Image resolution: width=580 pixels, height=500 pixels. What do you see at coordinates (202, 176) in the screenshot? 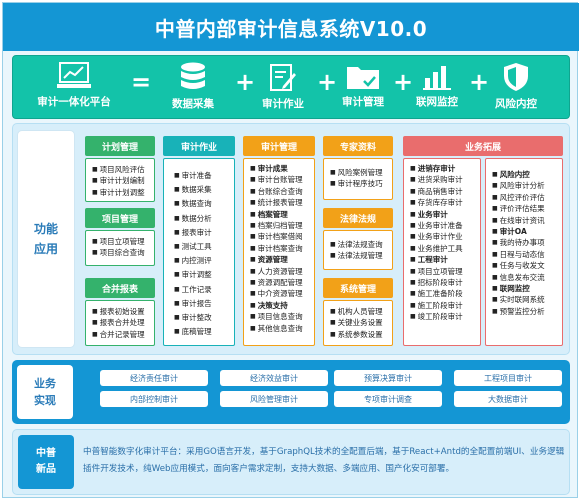
I see `list-item: 审计准备` at bounding box center [202, 176].